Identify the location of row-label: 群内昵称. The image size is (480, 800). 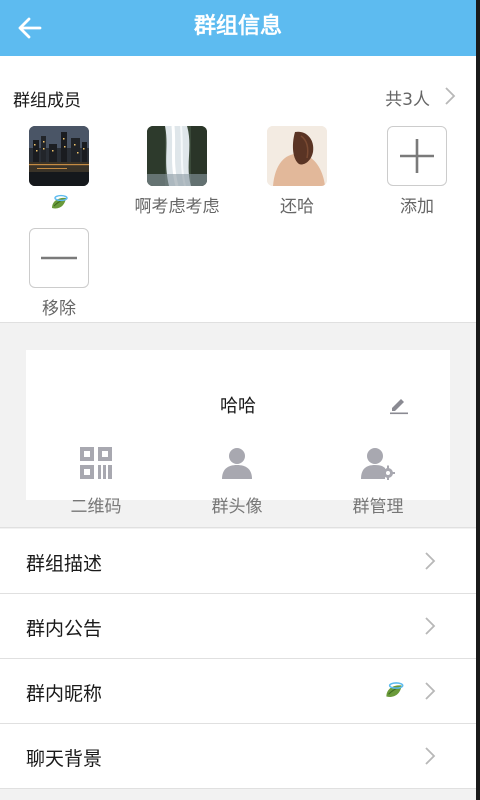
(64, 694).